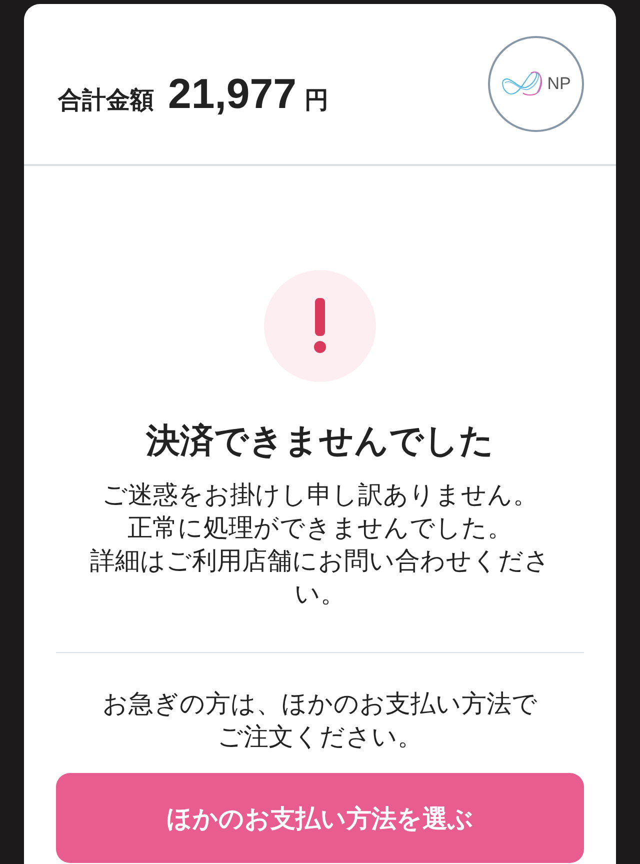  Describe the element at coordinates (320, 737) in the screenshot. I see `notice-text: ご注文ください。` at that location.